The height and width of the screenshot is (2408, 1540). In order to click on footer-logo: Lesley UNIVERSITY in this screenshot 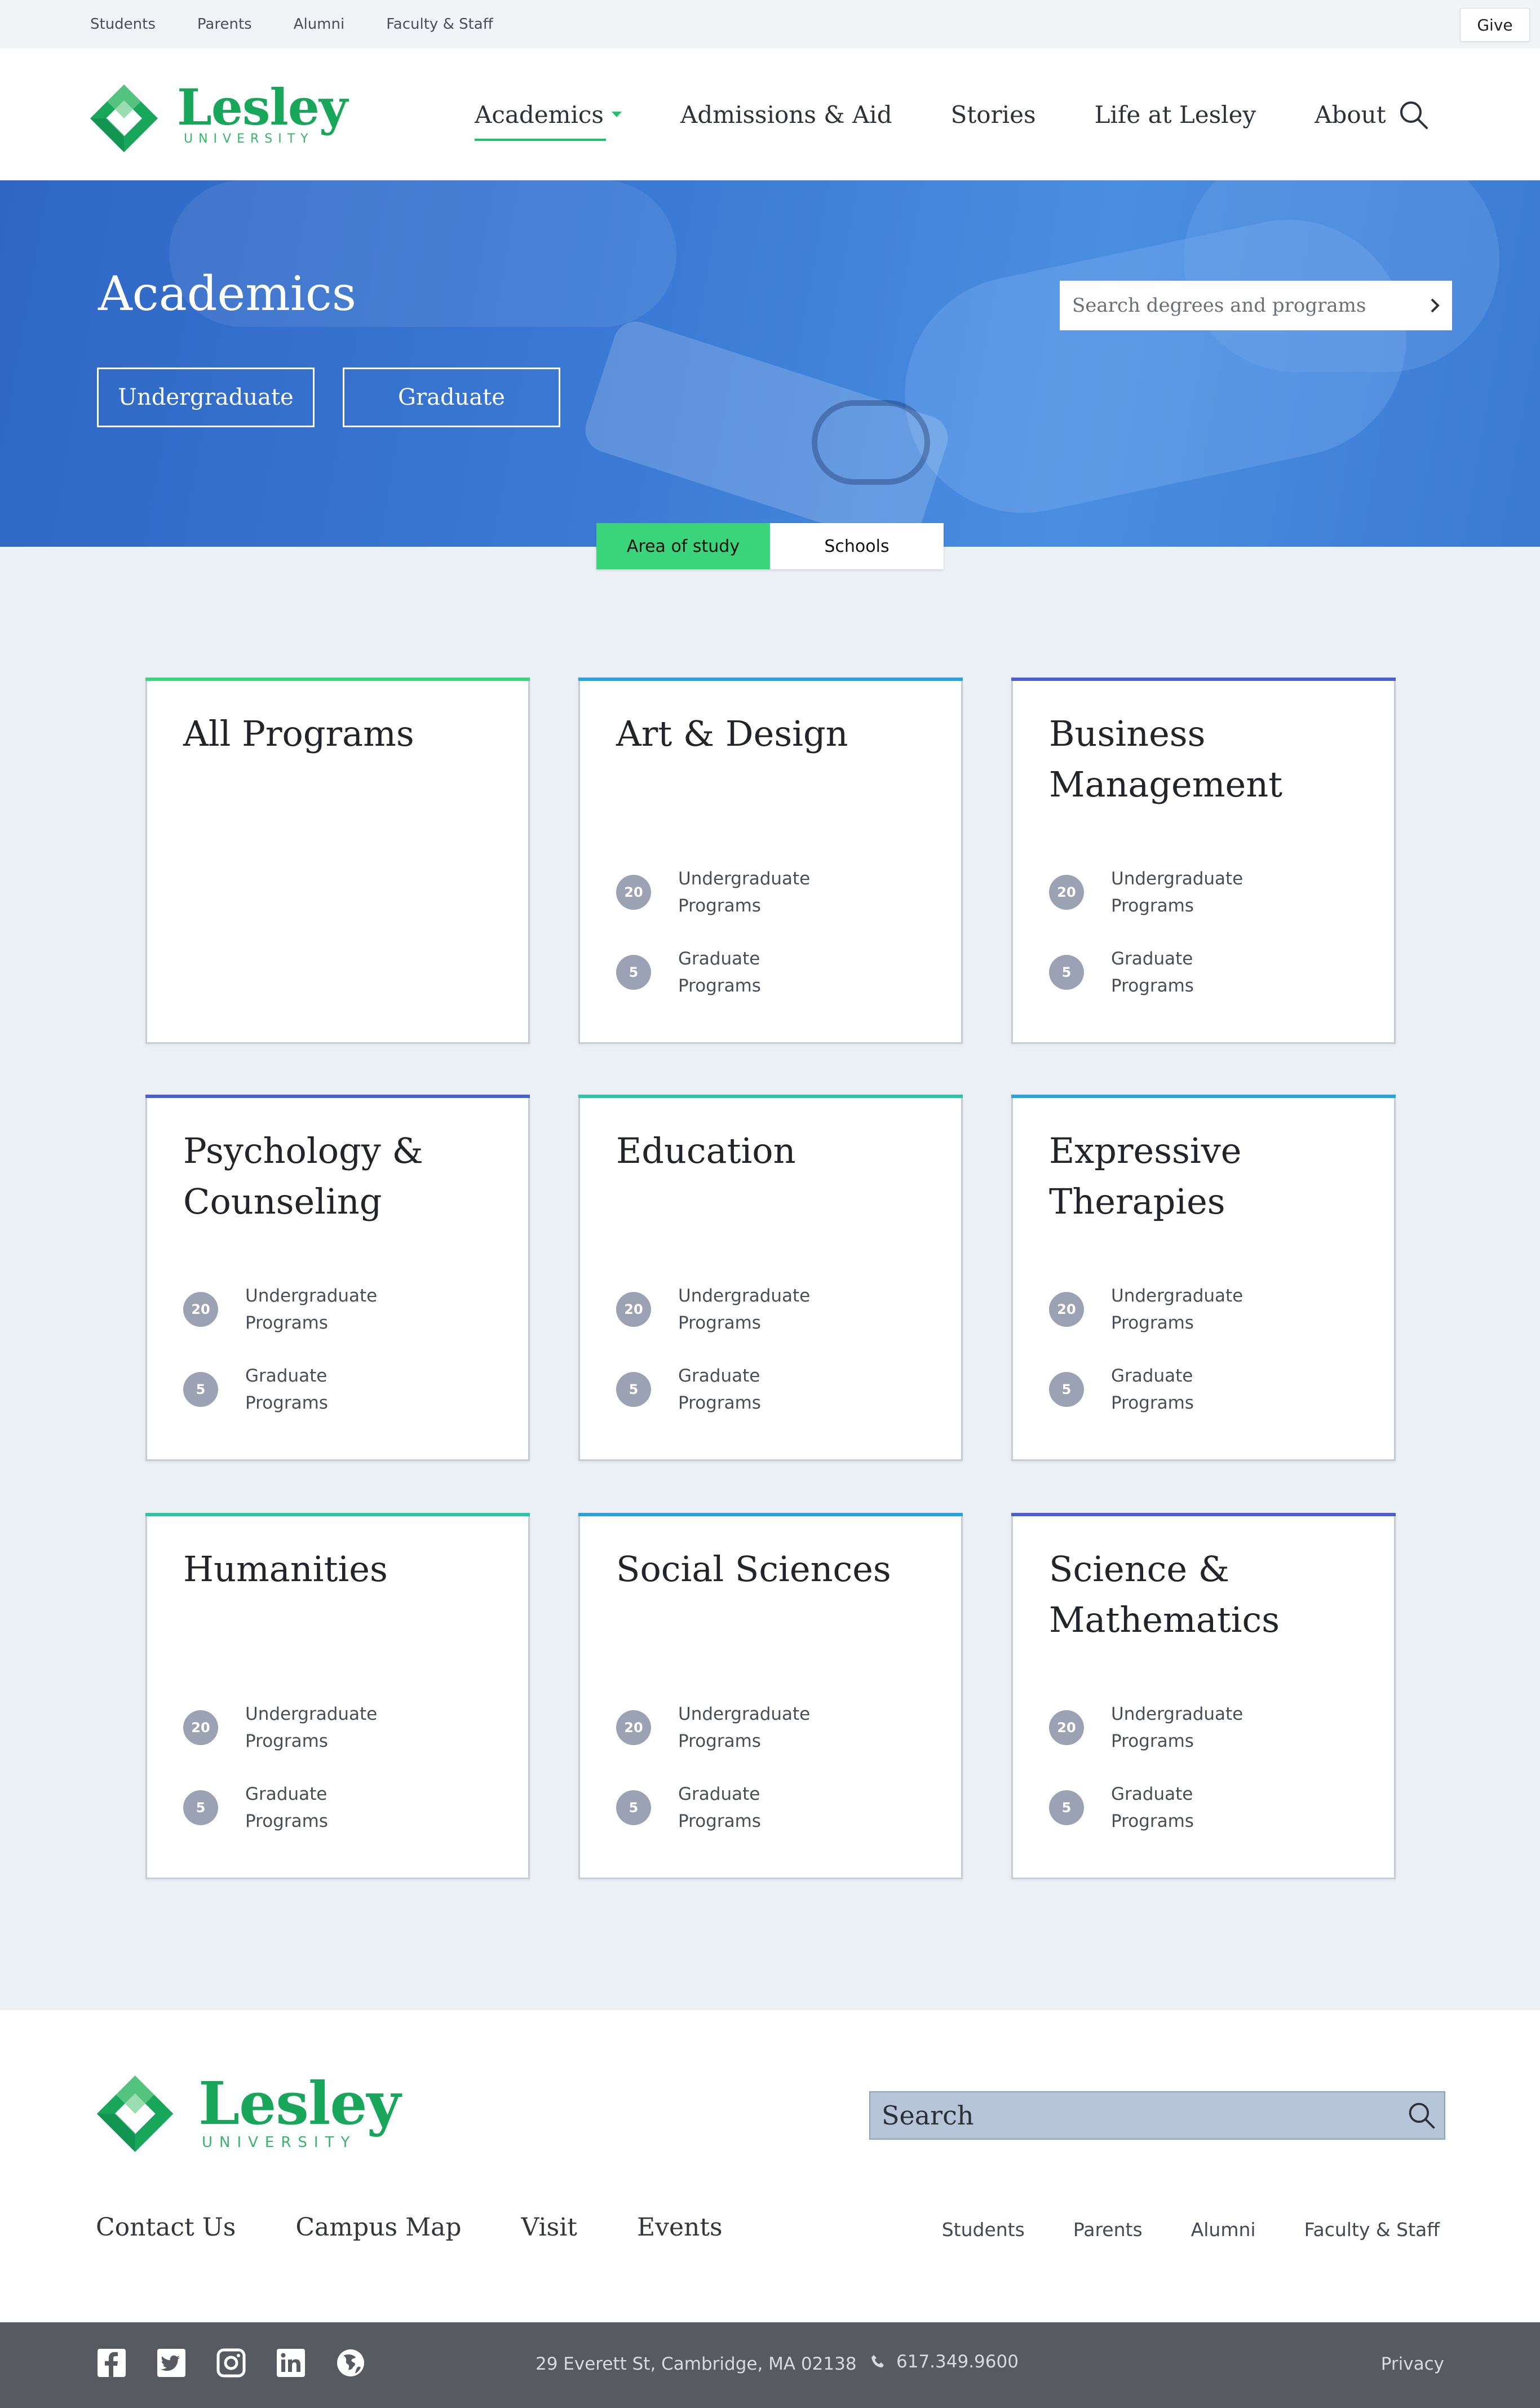, I will do `click(248, 2114)`.